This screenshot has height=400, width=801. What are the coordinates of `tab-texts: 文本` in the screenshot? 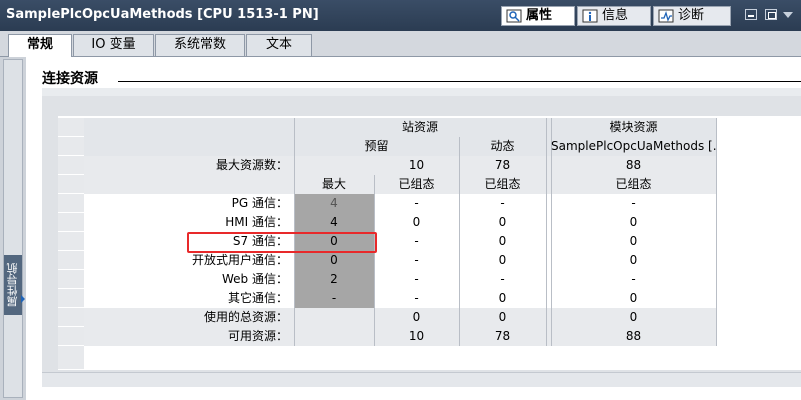 It's located at (279, 45).